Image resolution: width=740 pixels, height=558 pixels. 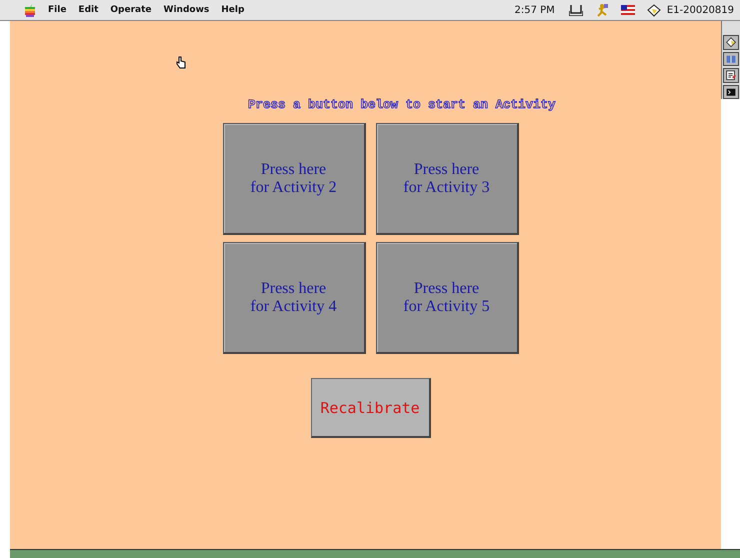 I want to click on activity-button: Press here for Activity 4, so click(x=294, y=298).